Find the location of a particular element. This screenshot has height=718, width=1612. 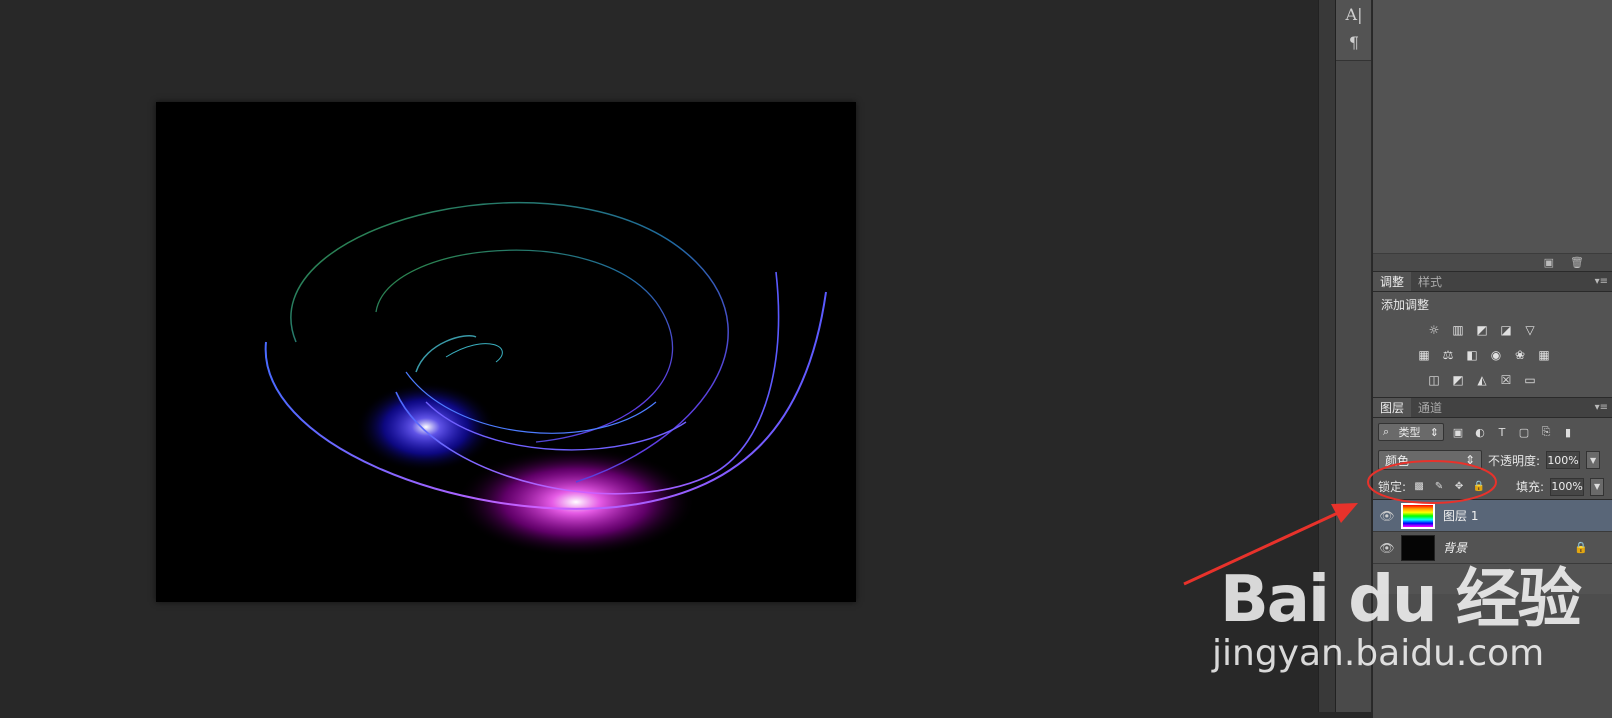

selective-color-icon: ☒ is located at coordinates (1506, 380).